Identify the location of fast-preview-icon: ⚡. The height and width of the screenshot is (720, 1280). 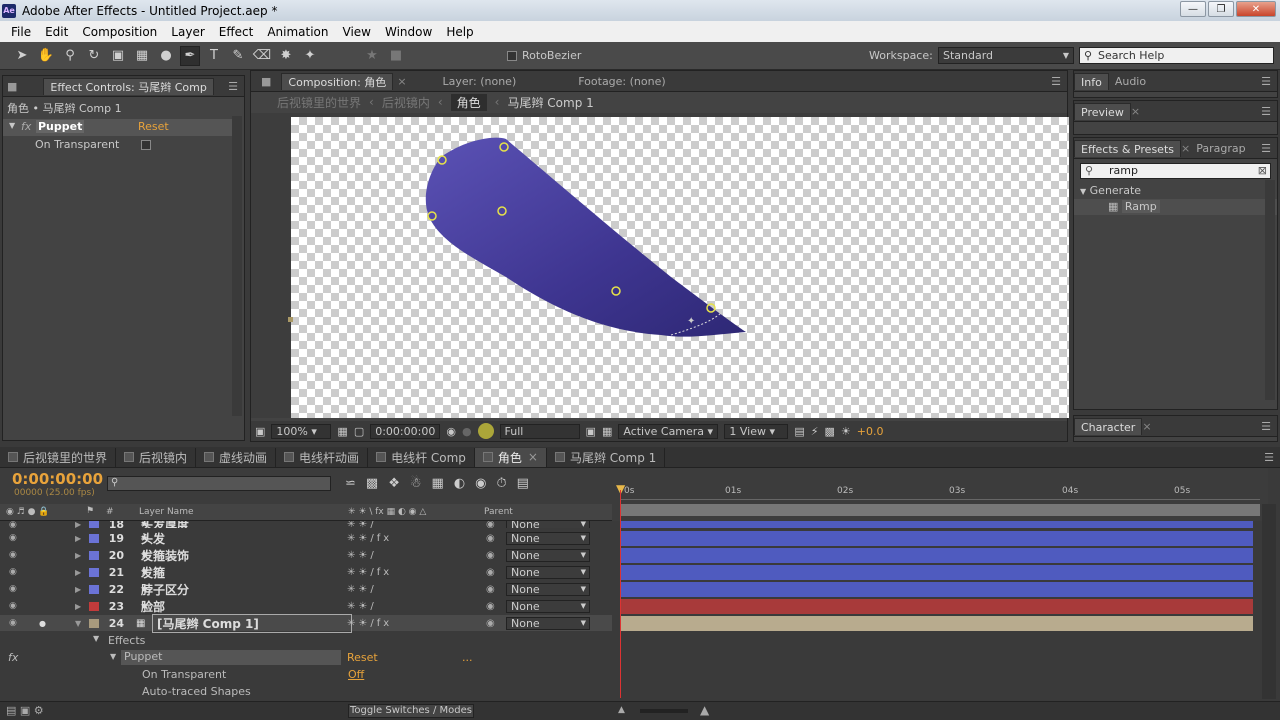
(815, 431).